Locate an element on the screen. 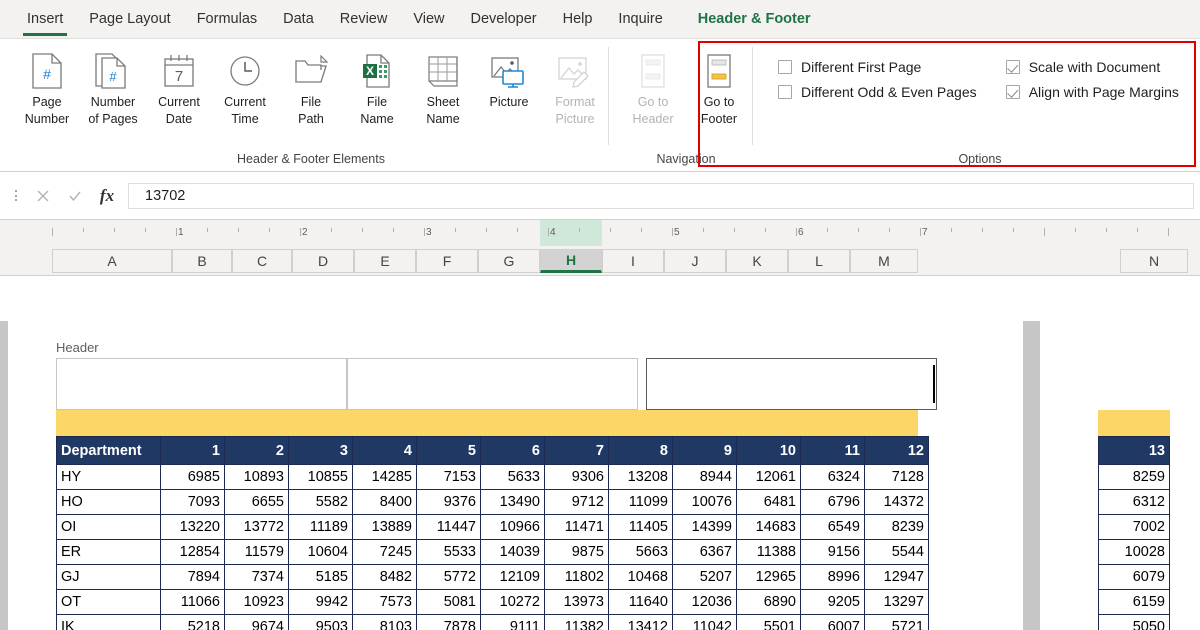 This screenshot has height=630, width=1200. cell-value: 8239 is located at coordinates (896, 527).